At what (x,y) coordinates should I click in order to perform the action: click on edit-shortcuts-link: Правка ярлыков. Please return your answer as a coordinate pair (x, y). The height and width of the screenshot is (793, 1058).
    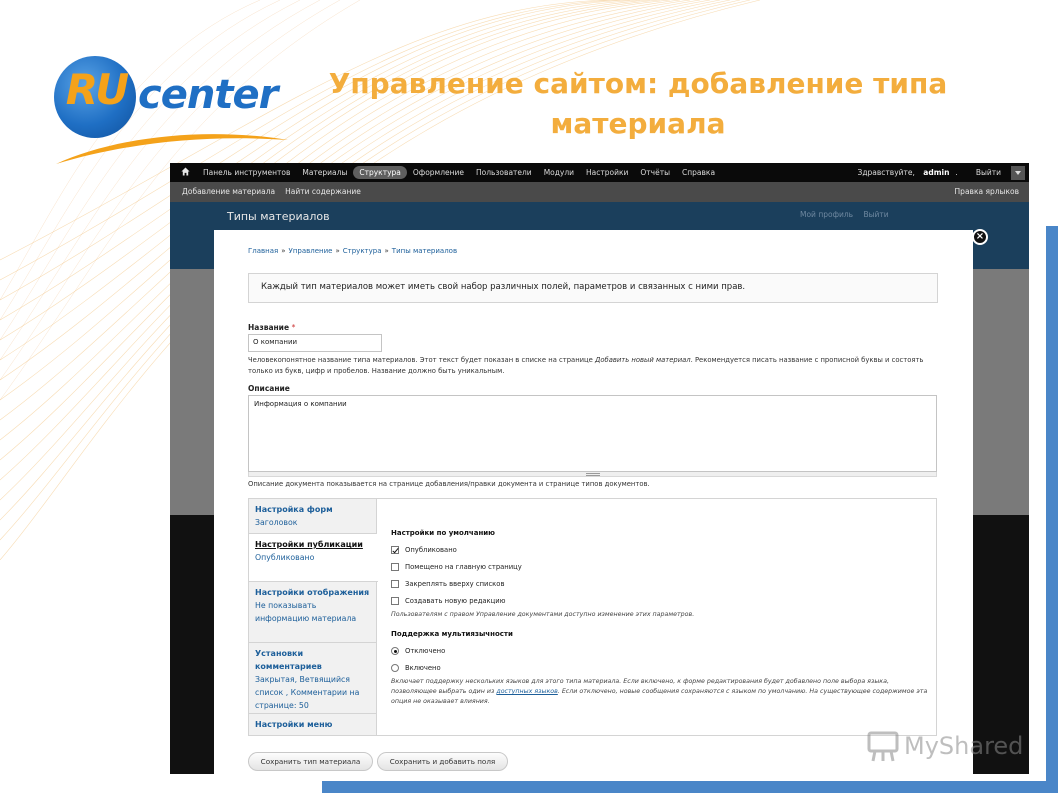
    Looking at the image, I should click on (987, 191).